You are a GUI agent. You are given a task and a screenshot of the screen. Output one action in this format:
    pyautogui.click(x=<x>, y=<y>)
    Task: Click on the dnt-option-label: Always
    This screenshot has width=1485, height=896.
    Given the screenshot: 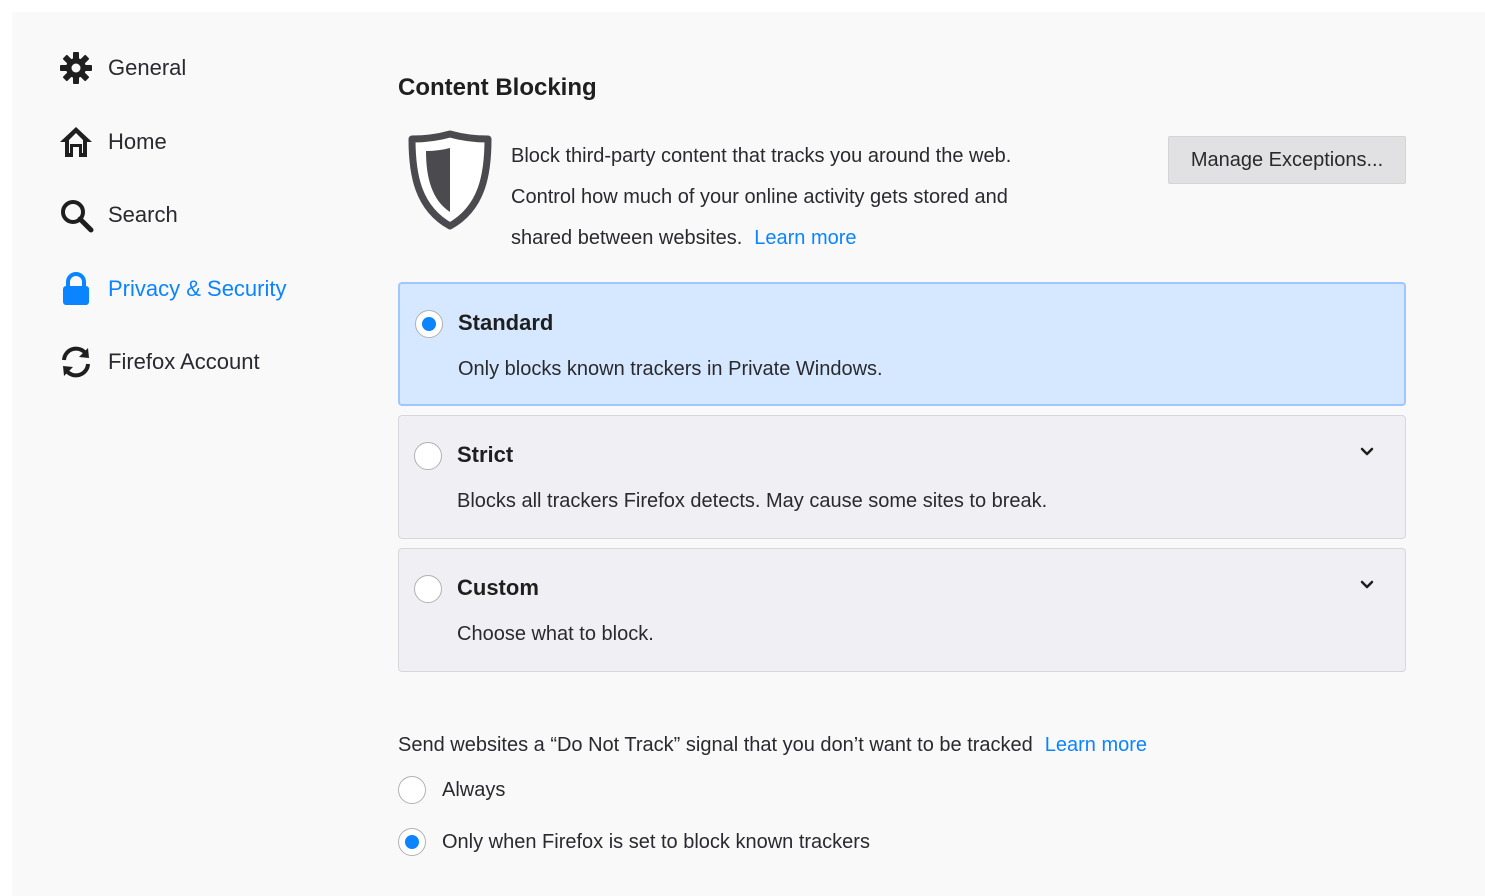 What is the action you would take?
    pyautogui.click(x=474, y=789)
    